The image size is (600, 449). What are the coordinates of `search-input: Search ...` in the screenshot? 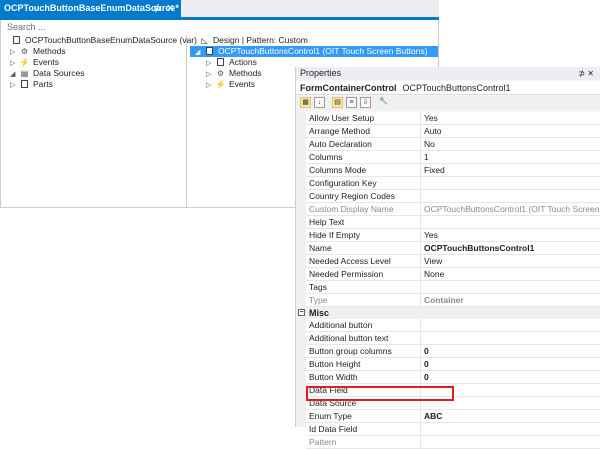 It's located at (222, 27).